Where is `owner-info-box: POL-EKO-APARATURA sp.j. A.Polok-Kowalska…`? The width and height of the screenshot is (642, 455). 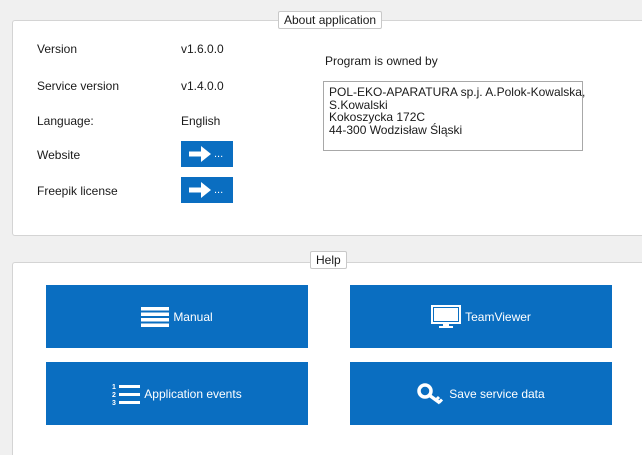 owner-info-box: POL-EKO-APARATURA sp.j. A.Polok-Kowalska… is located at coordinates (454, 116).